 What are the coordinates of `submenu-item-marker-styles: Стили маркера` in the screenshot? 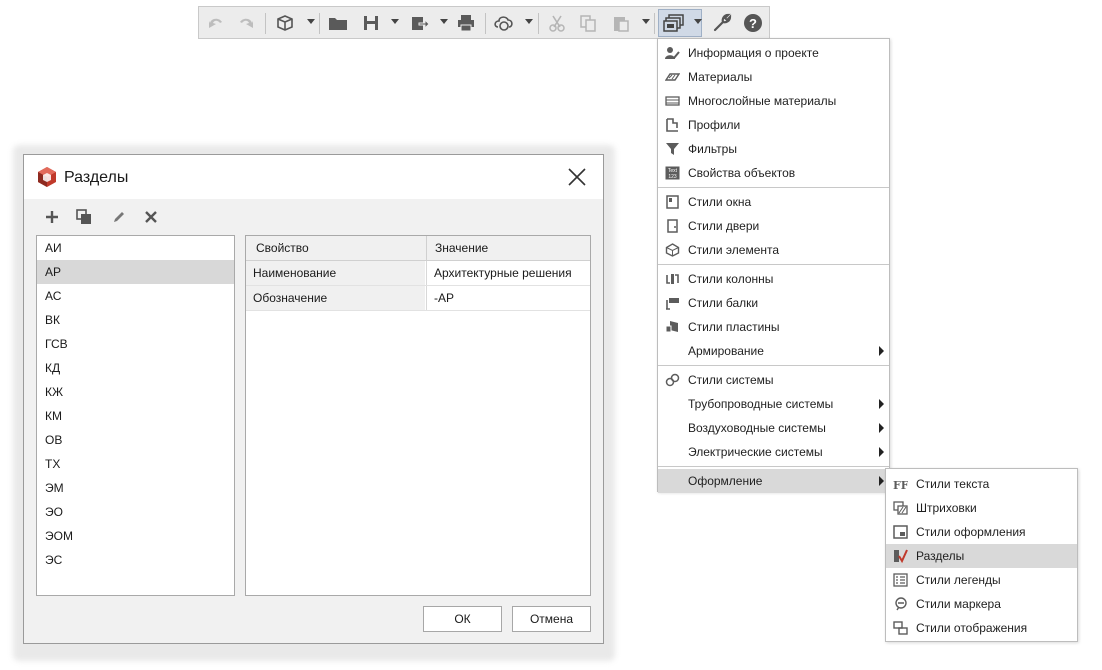 It's located at (981, 604).